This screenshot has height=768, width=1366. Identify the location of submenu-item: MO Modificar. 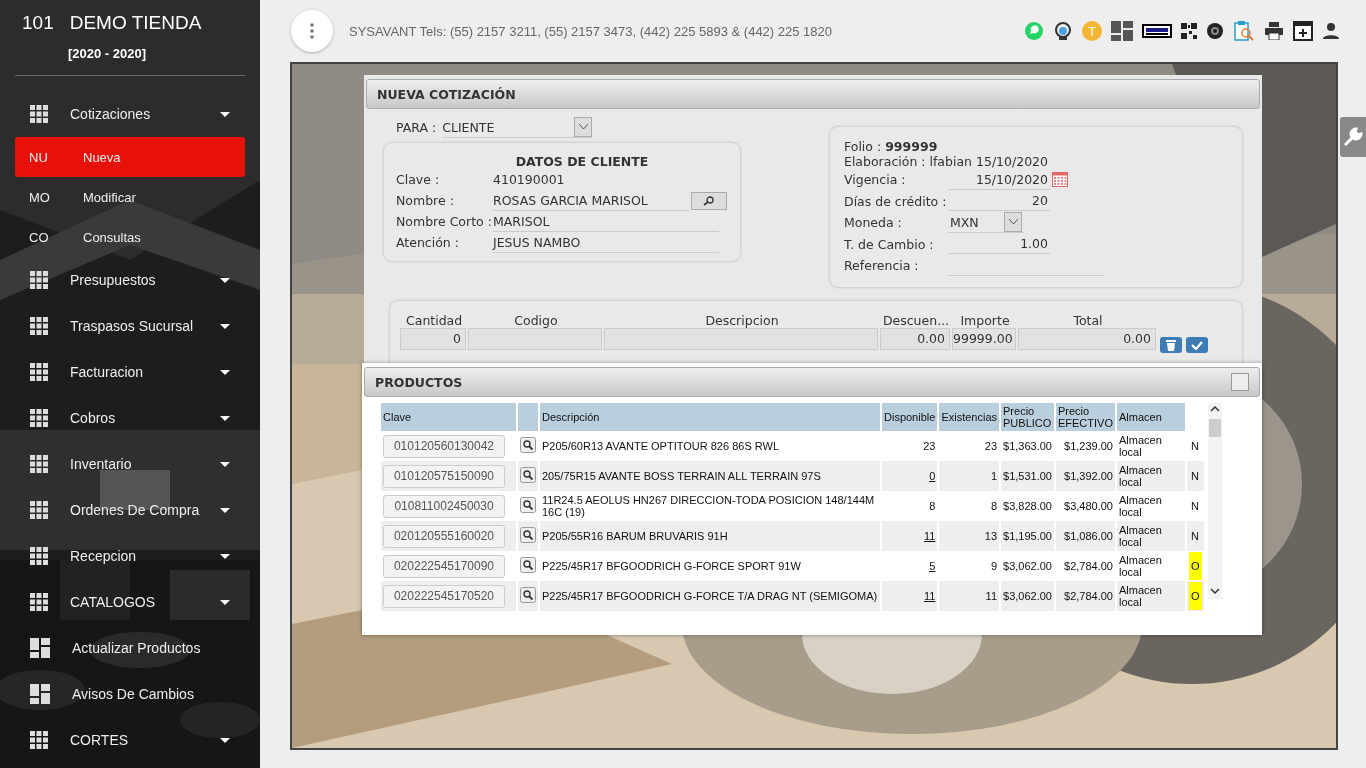
(130, 197).